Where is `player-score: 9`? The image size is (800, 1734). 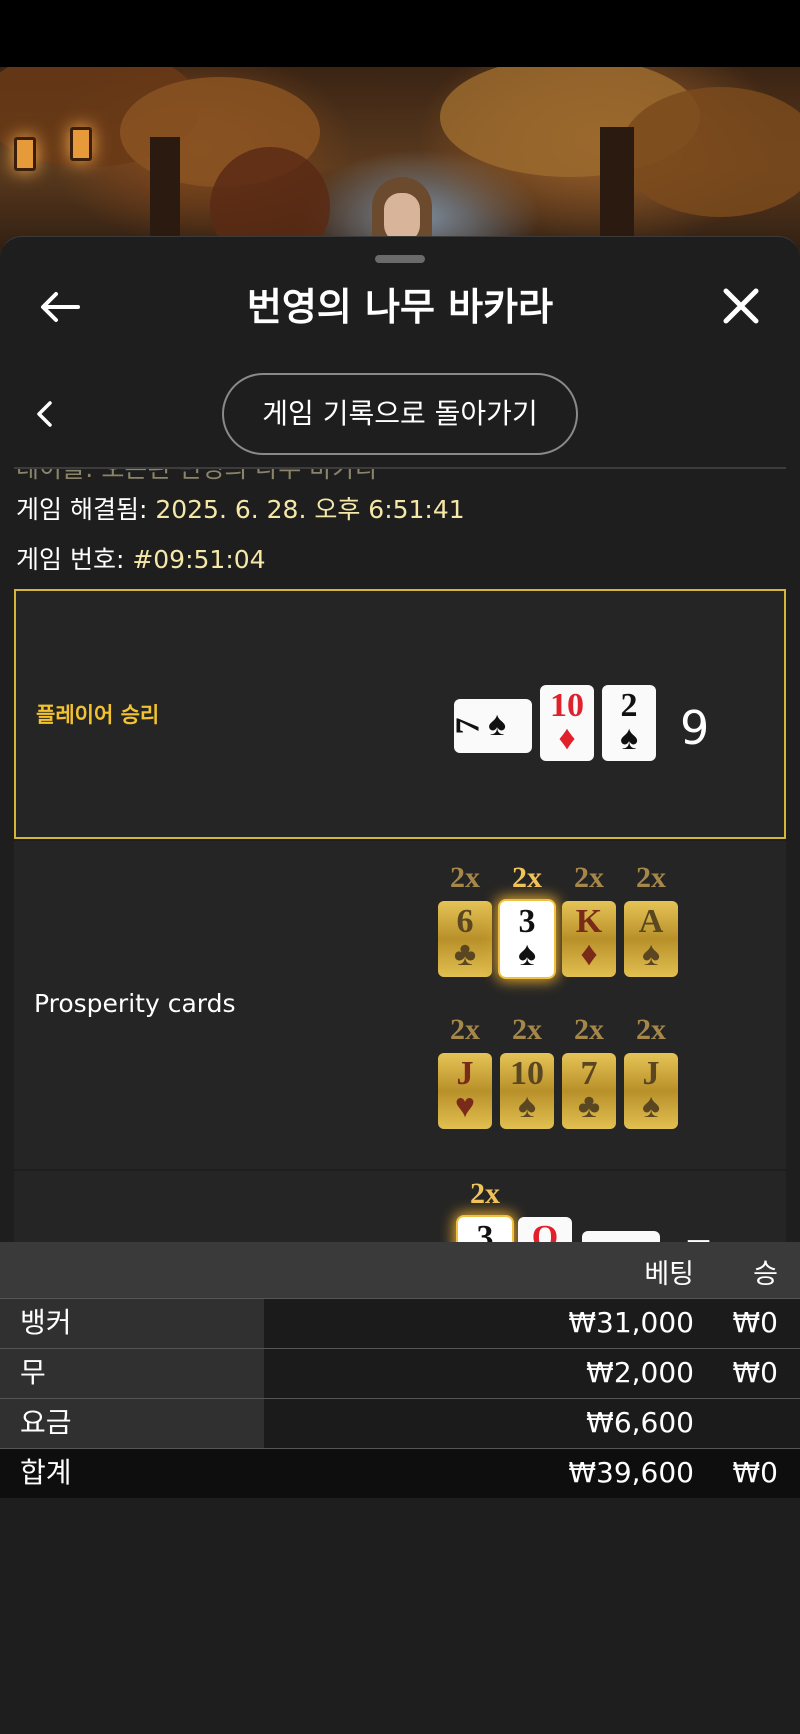 player-score: 9 is located at coordinates (695, 728).